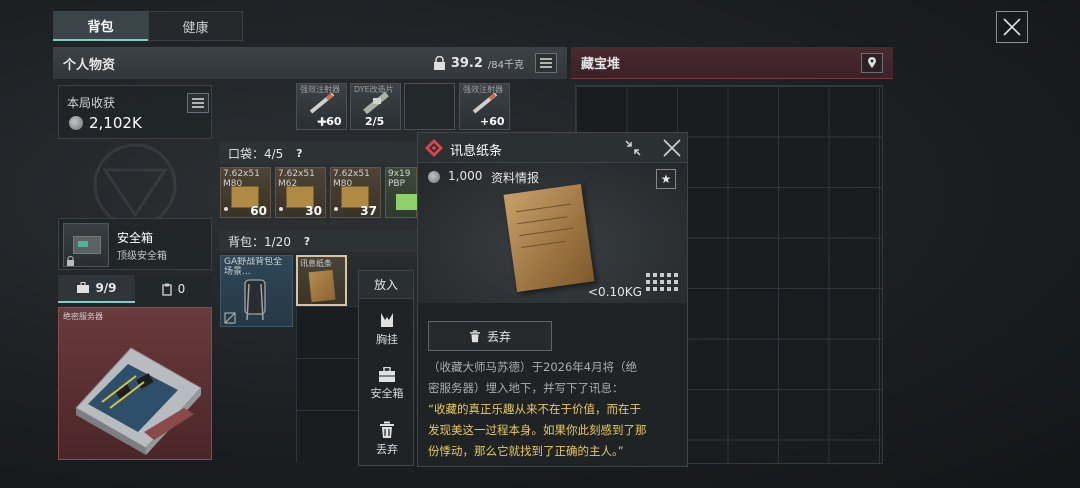 This screenshot has height=488, width=1080. Describe the element at coordinates (86, 245) in the screenshot. I see `safe-box-image` at that location.